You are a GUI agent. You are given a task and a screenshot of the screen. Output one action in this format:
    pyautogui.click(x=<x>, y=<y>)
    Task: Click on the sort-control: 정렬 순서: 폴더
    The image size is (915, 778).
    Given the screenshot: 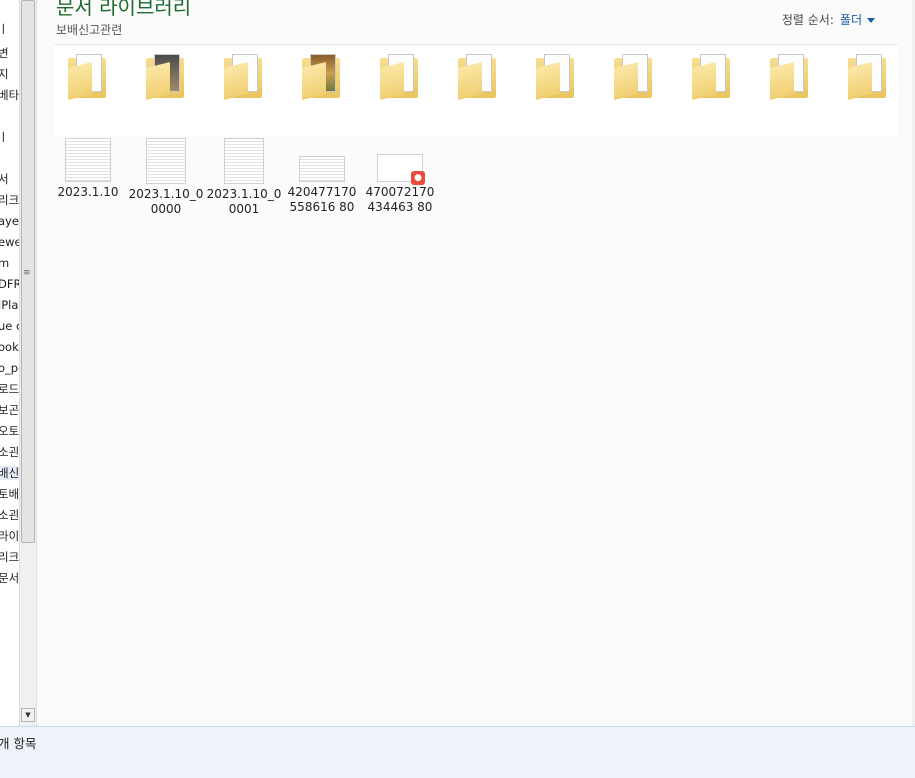 What is the action you would take?
    pyautogui.click(x=828, y=19)
    